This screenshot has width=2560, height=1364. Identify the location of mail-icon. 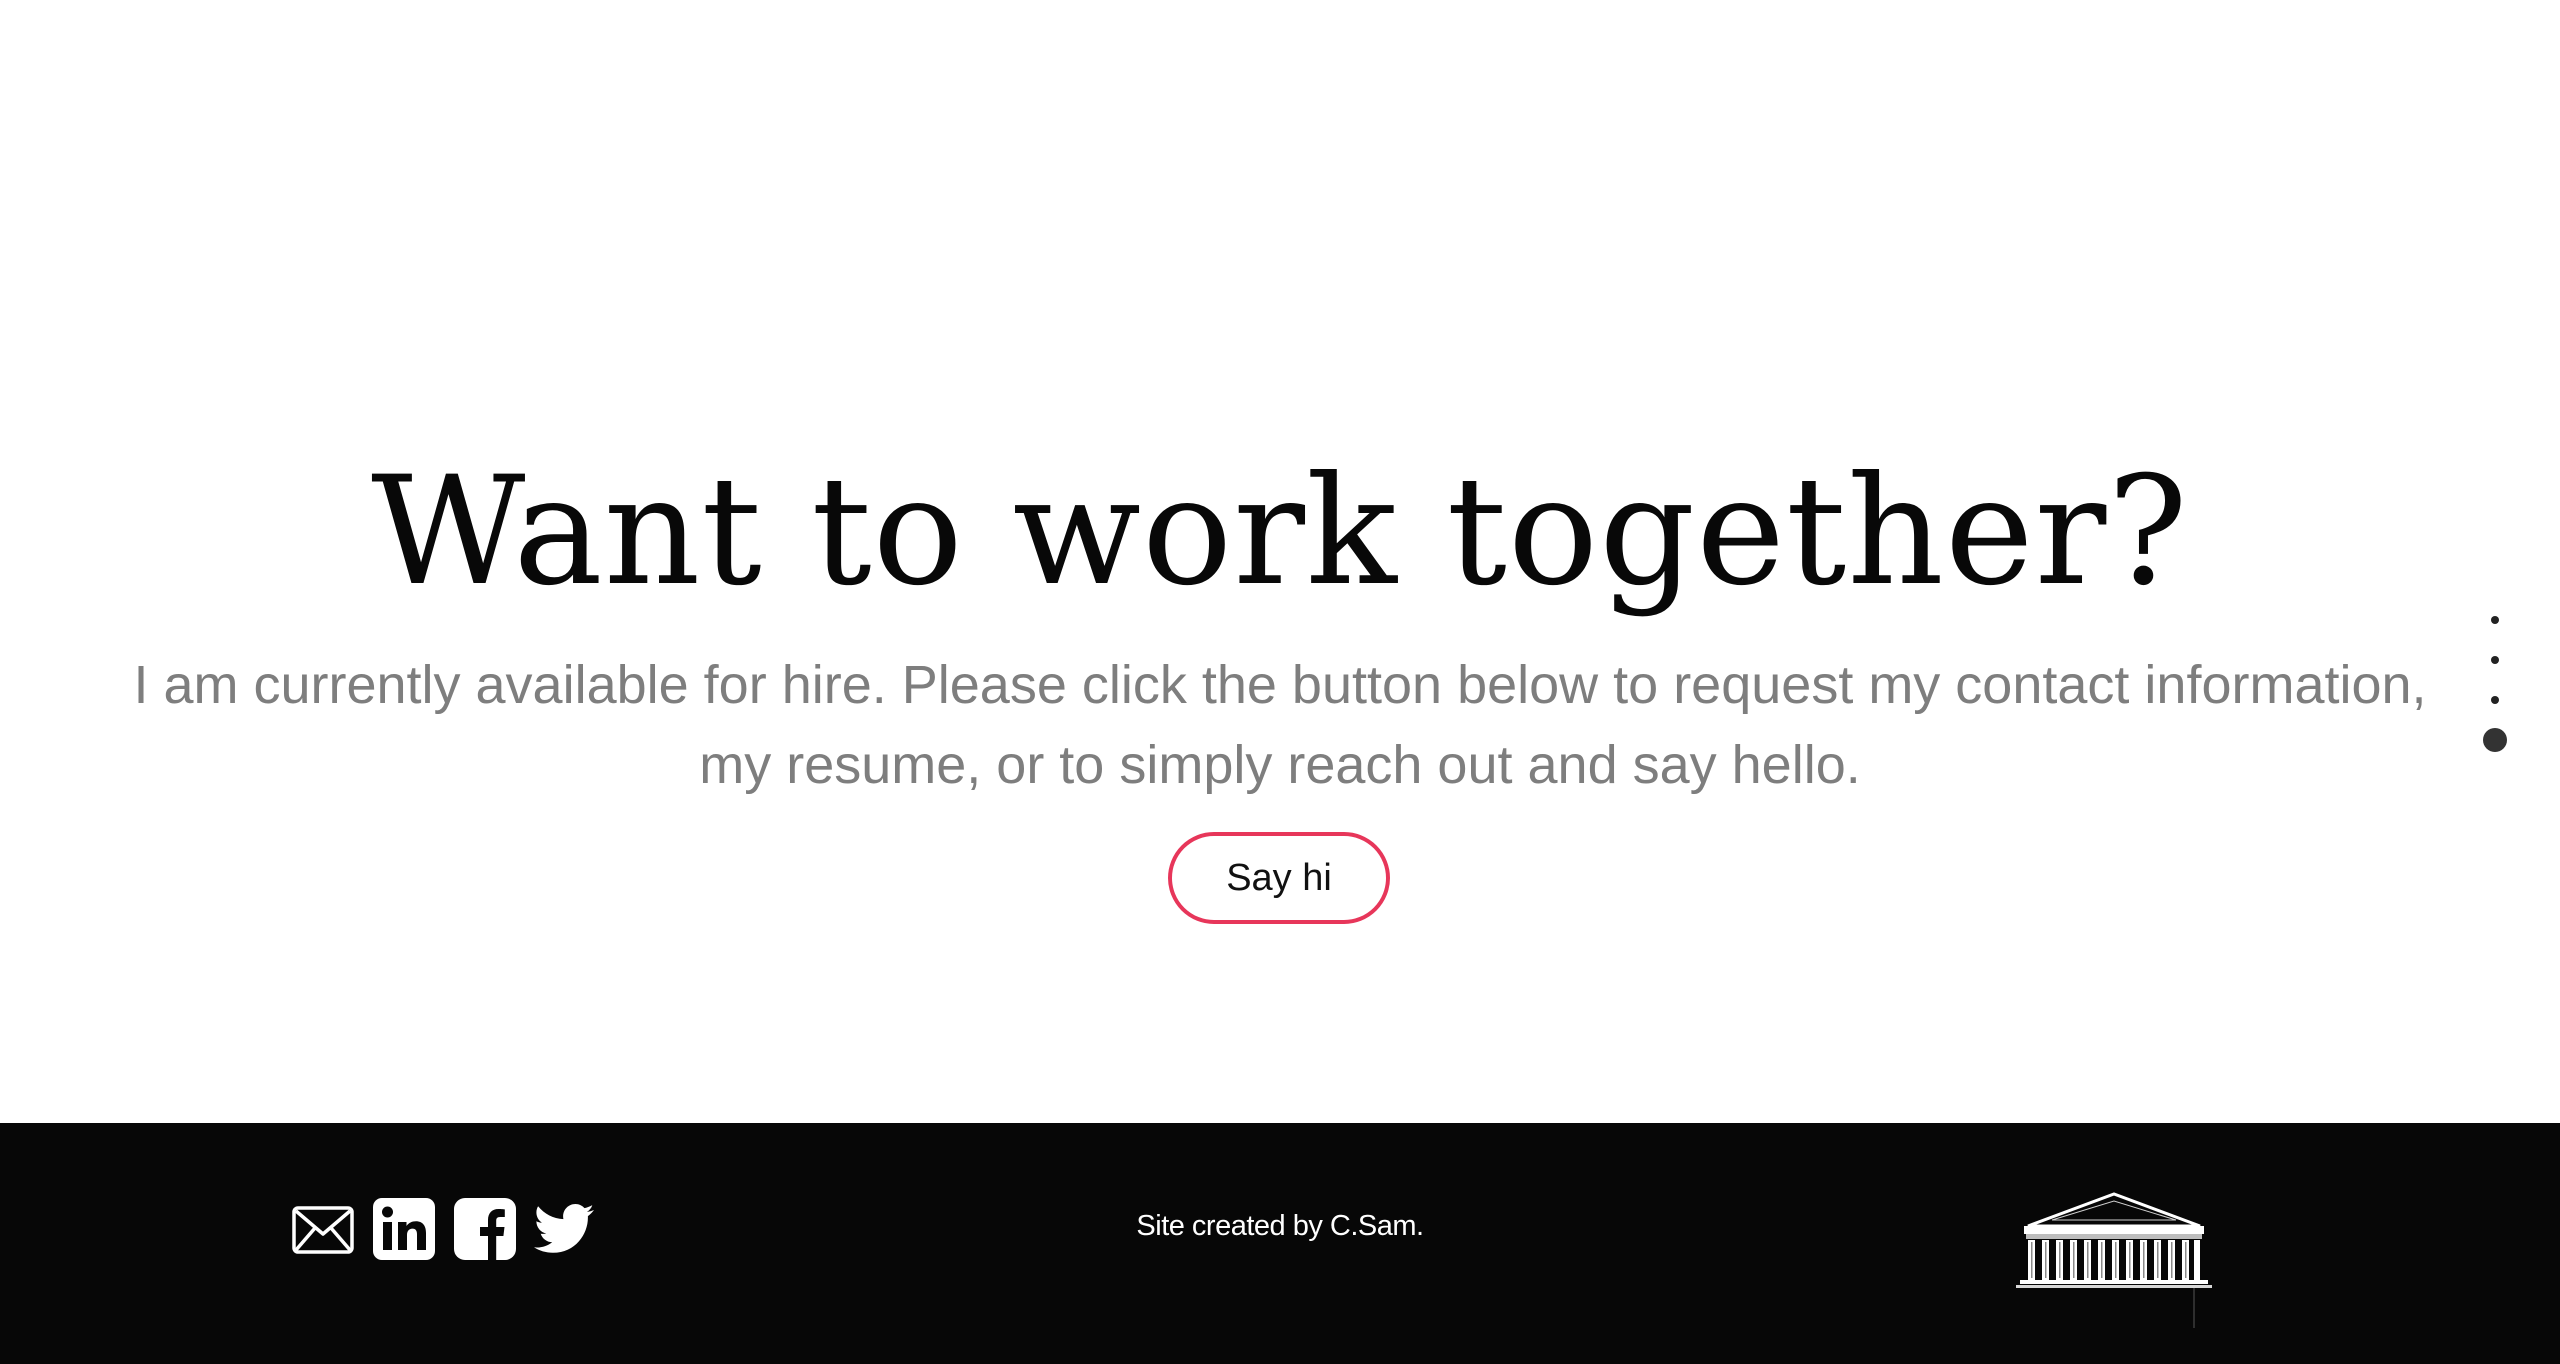
(323, 1230).